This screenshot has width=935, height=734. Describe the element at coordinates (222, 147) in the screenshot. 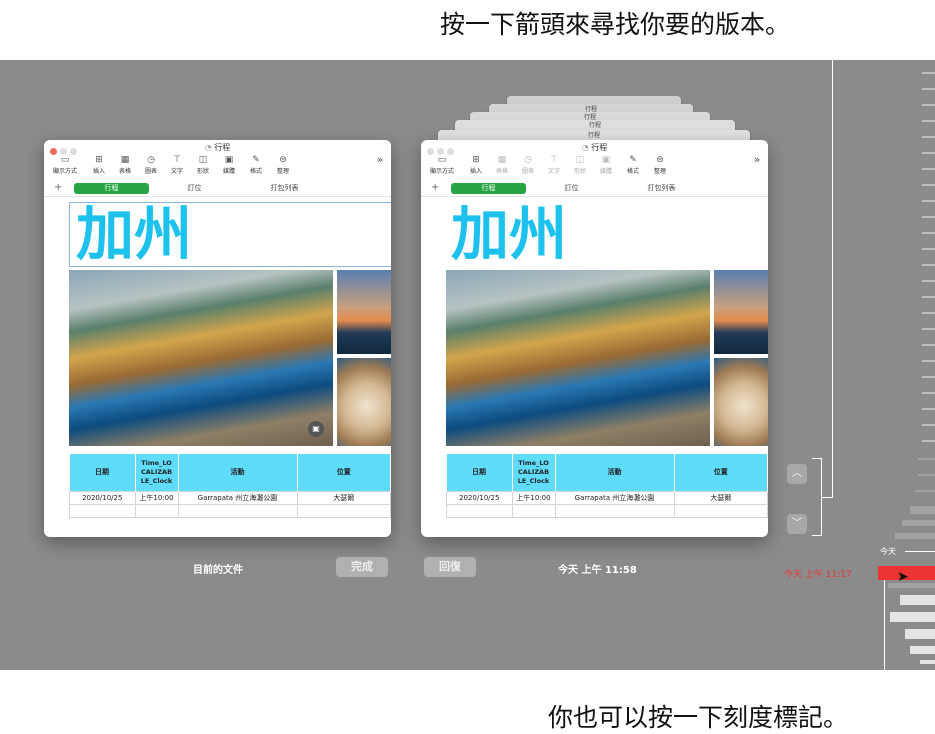

I see `window-title: 行程` at that location.